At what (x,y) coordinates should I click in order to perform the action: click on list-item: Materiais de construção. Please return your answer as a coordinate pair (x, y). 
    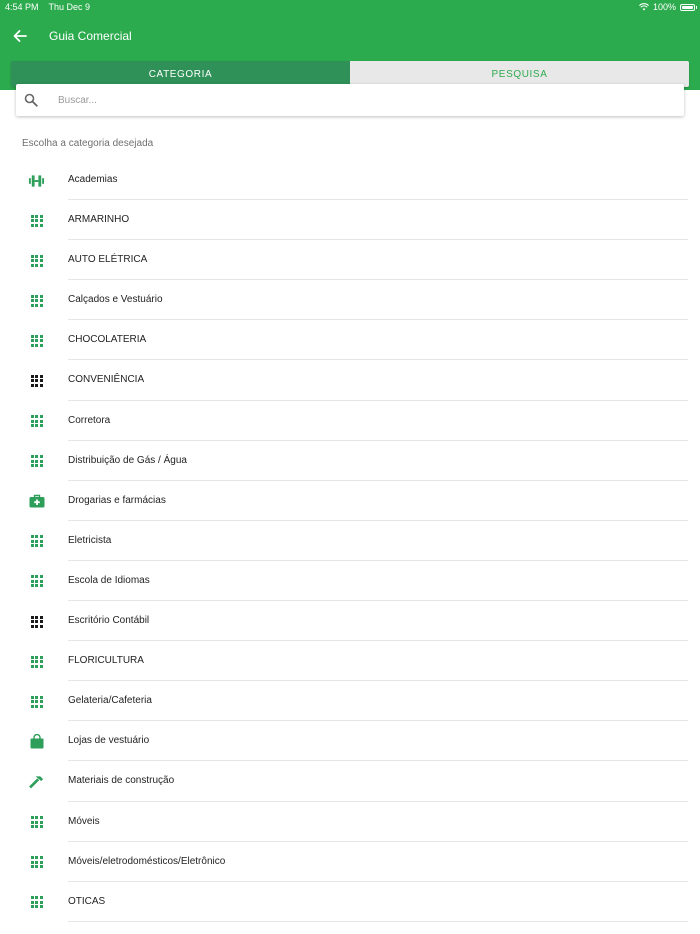
    Looking at the image, I should click on (350, 781).